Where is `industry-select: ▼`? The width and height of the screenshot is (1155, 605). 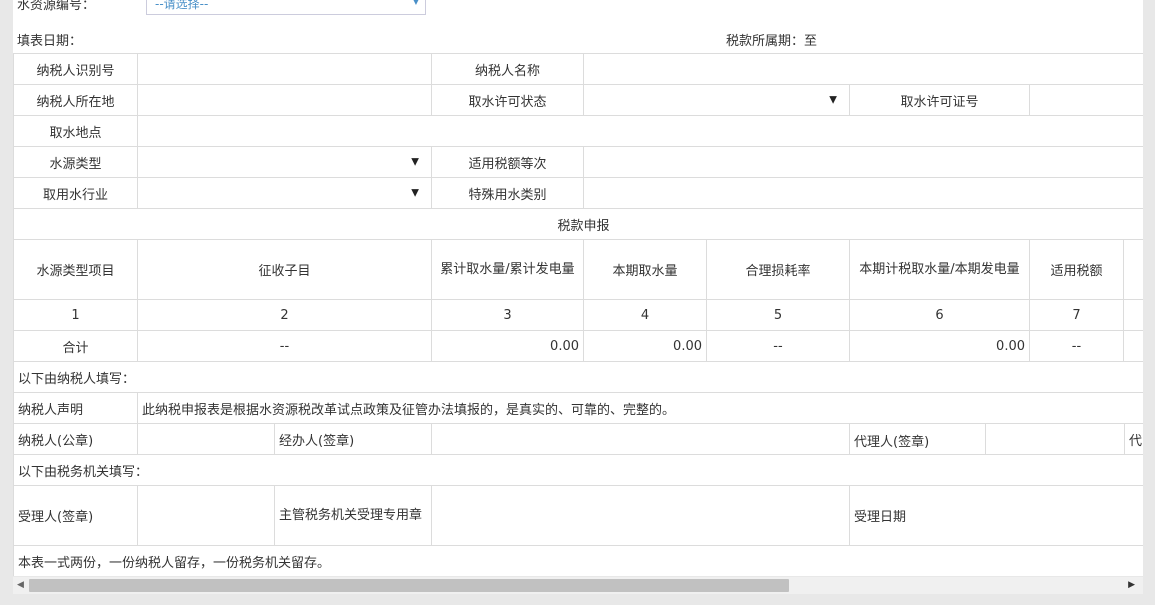
industry-select: ▼ is located at coordinates (284, 193).